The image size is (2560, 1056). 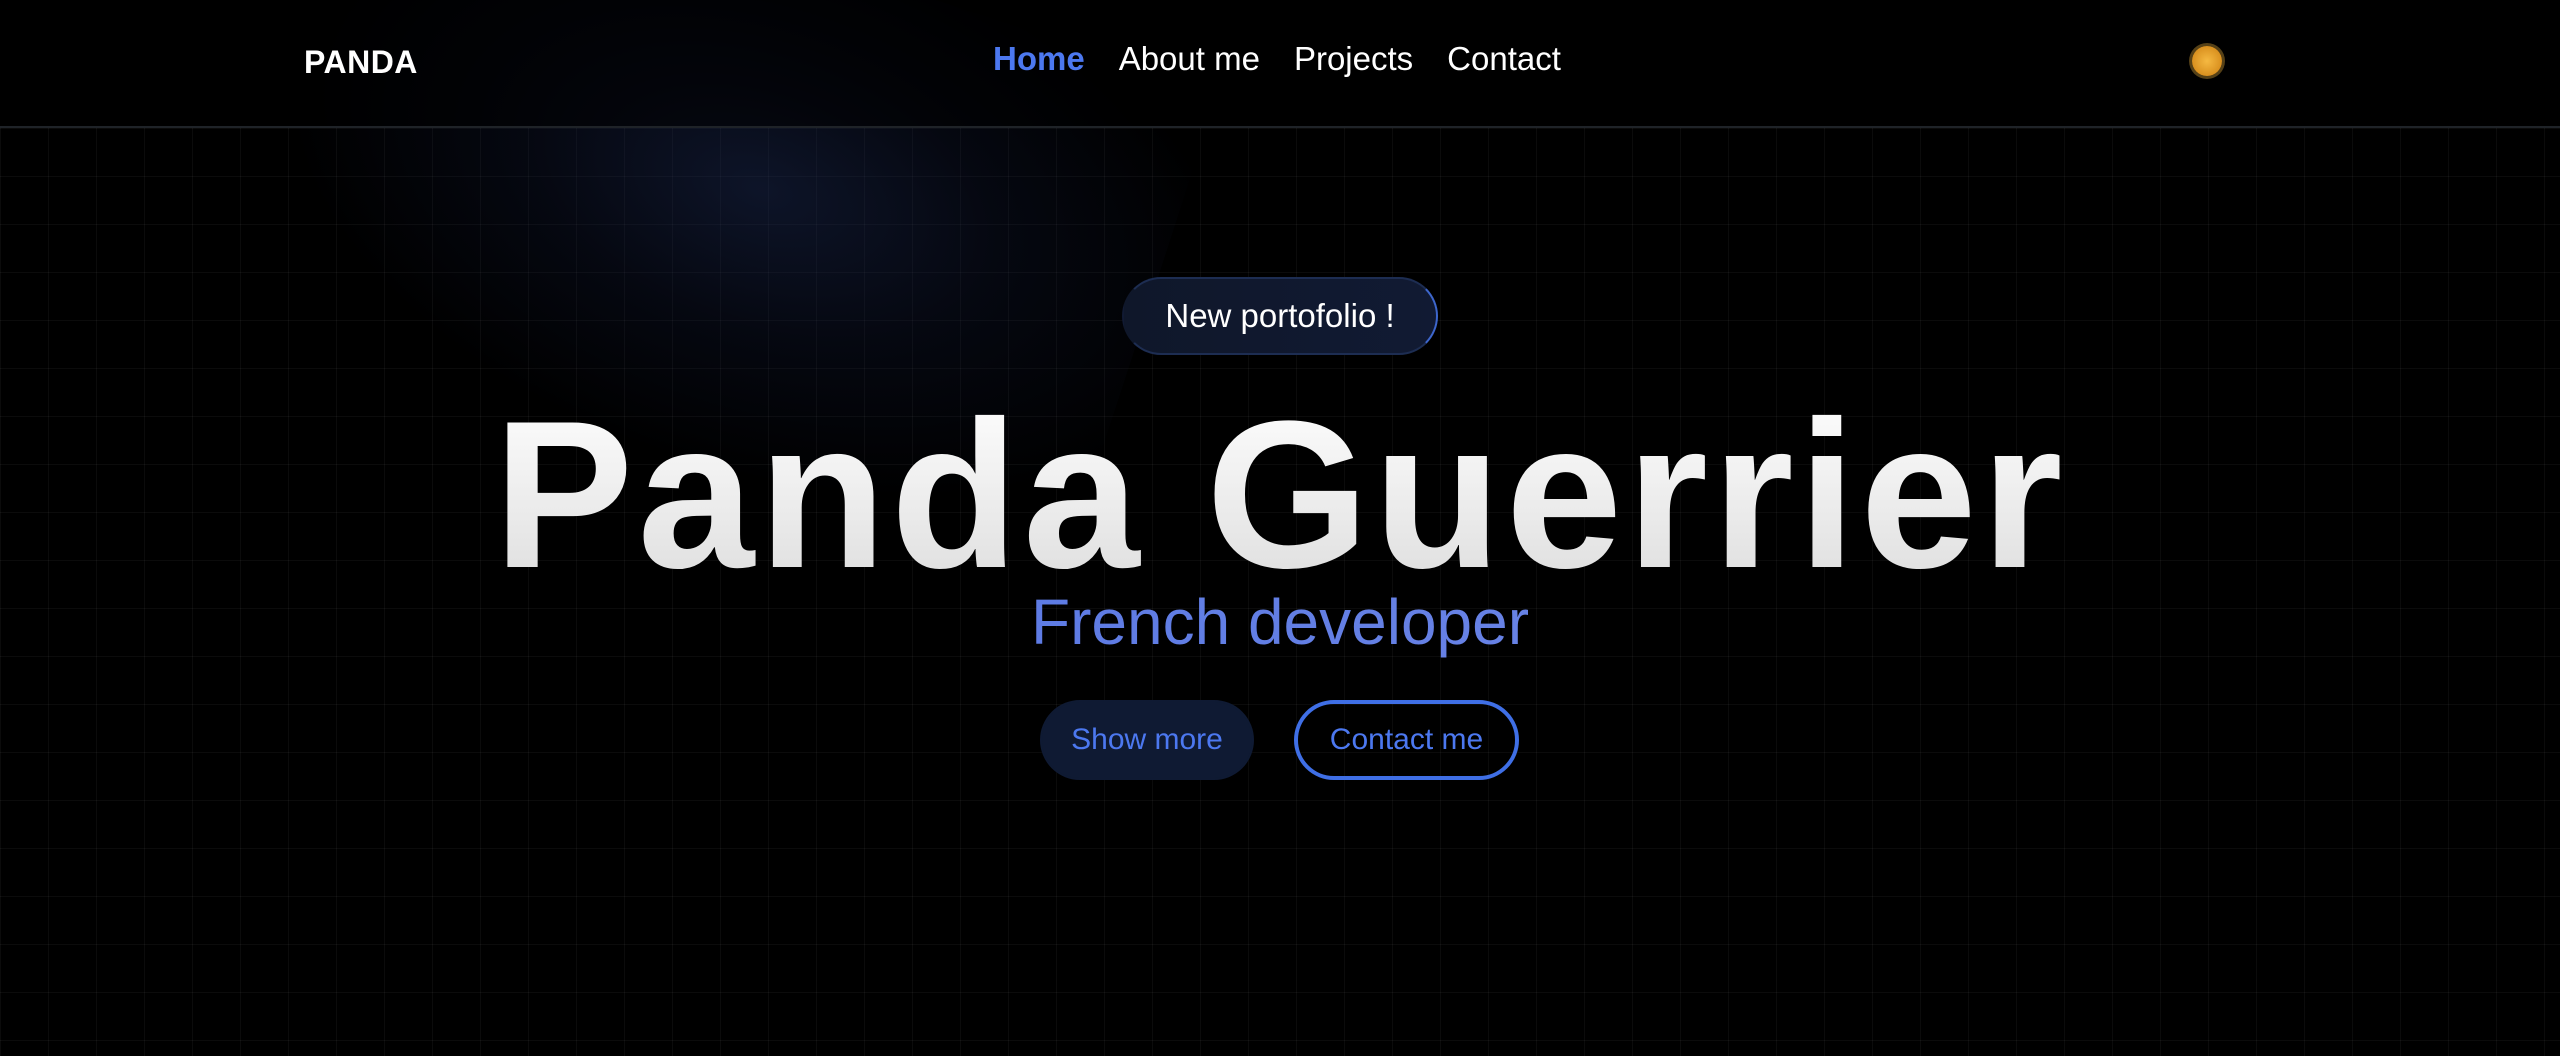 What do you see at coordinates (1039, 59) in the screenshot?
I see `nav-item-home: Home` at bounding box center [1039, 59].